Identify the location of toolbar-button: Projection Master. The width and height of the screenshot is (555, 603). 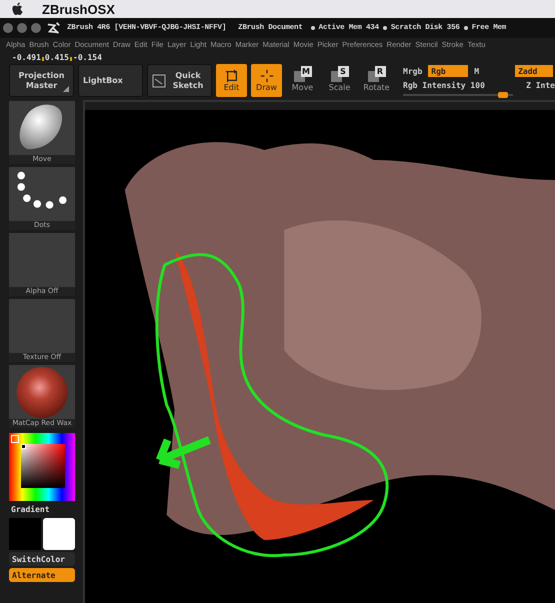
(41, 80).